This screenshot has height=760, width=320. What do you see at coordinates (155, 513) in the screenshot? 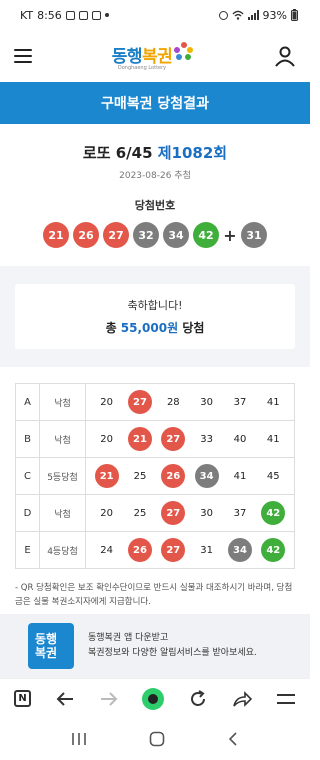
I see `ticket-row: D 낙첨 20 25 27 30 37 42` at bounding box center [155, 513].